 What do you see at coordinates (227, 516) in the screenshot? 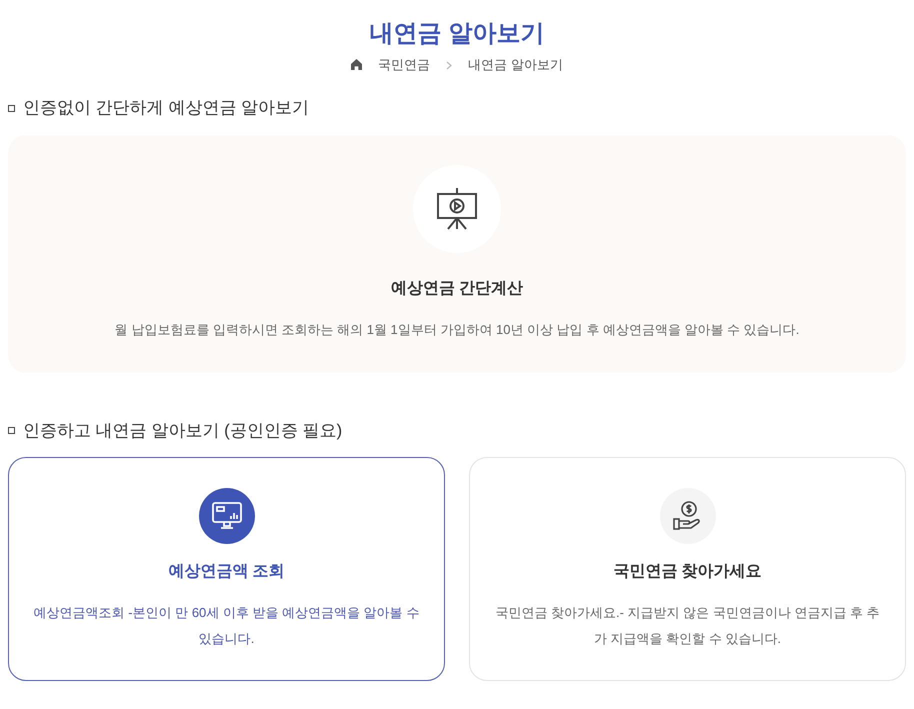
I see `monitor-chart-icon` at bounding box center [227, 516].